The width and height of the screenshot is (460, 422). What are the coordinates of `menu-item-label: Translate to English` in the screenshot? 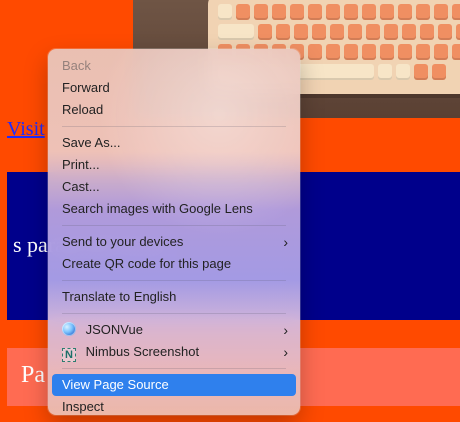 It's located at (119, 296).